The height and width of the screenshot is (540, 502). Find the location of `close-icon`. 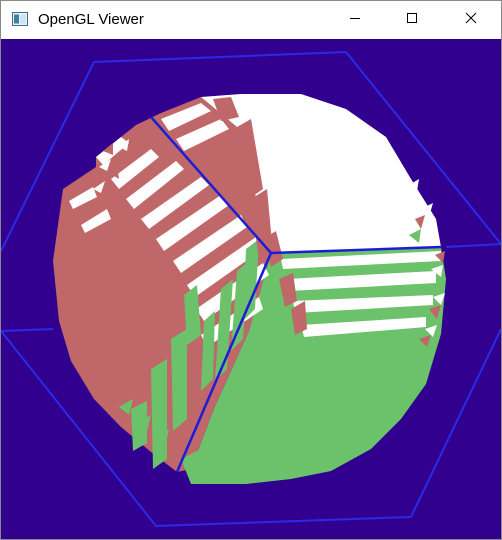

close-icon is located at coordinates (471, 20).